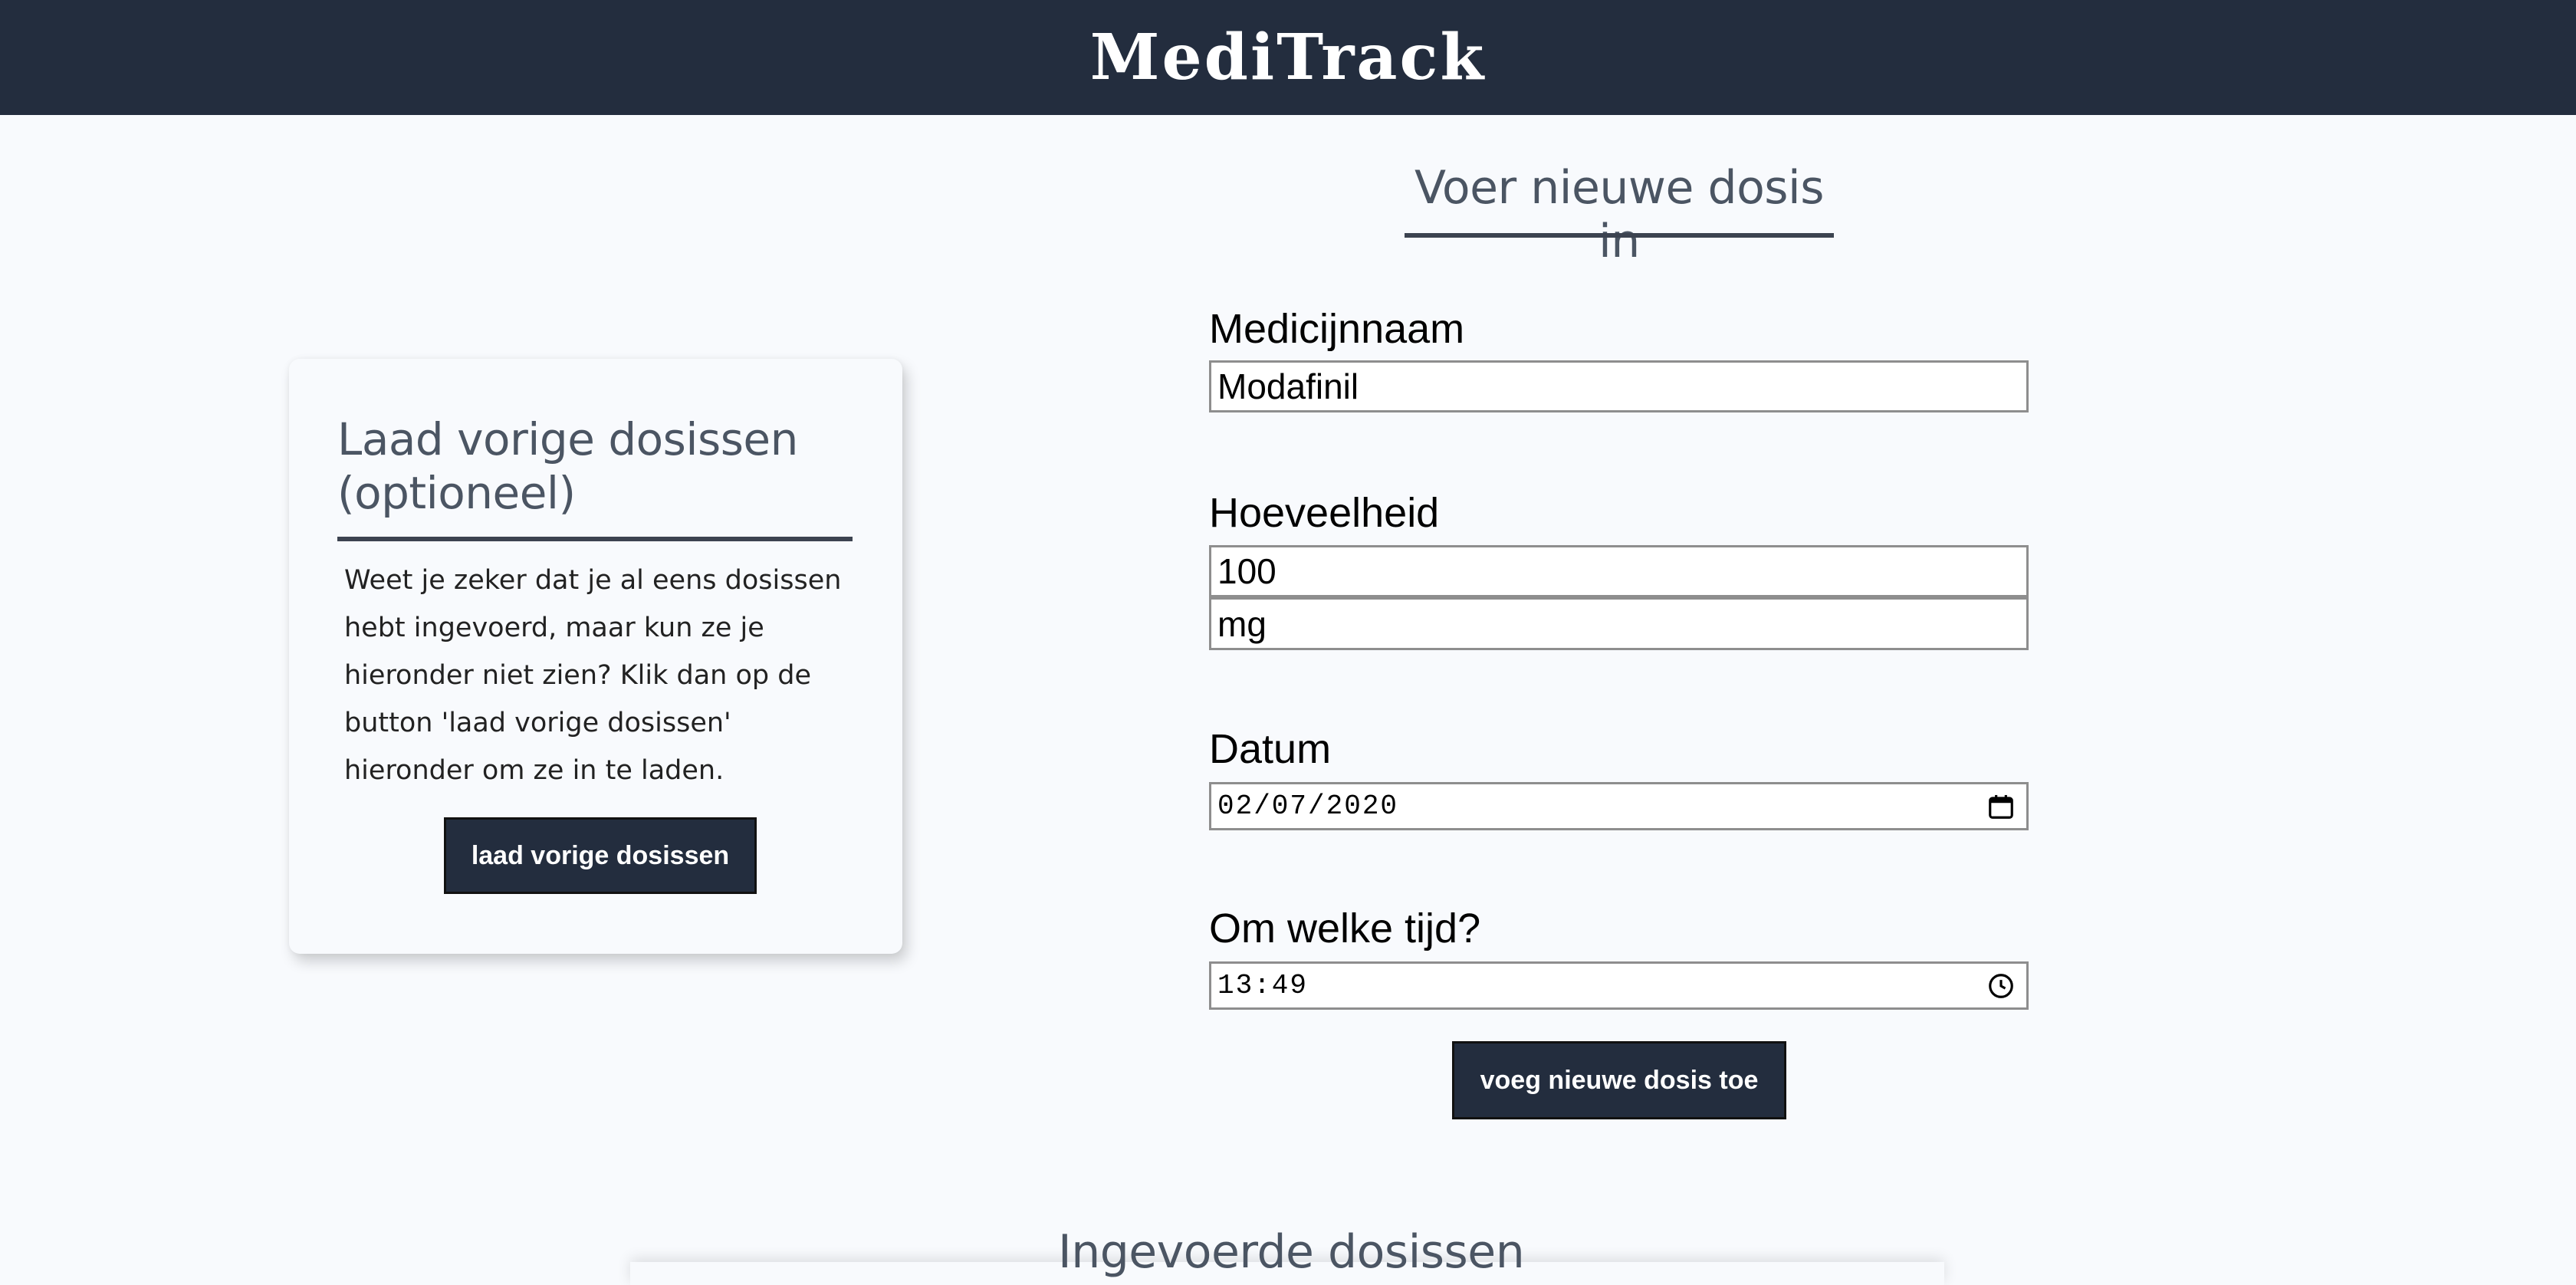 This screenshot has height=1285, width=2576. I want to click on calendar-icon, so click(2001, 807).